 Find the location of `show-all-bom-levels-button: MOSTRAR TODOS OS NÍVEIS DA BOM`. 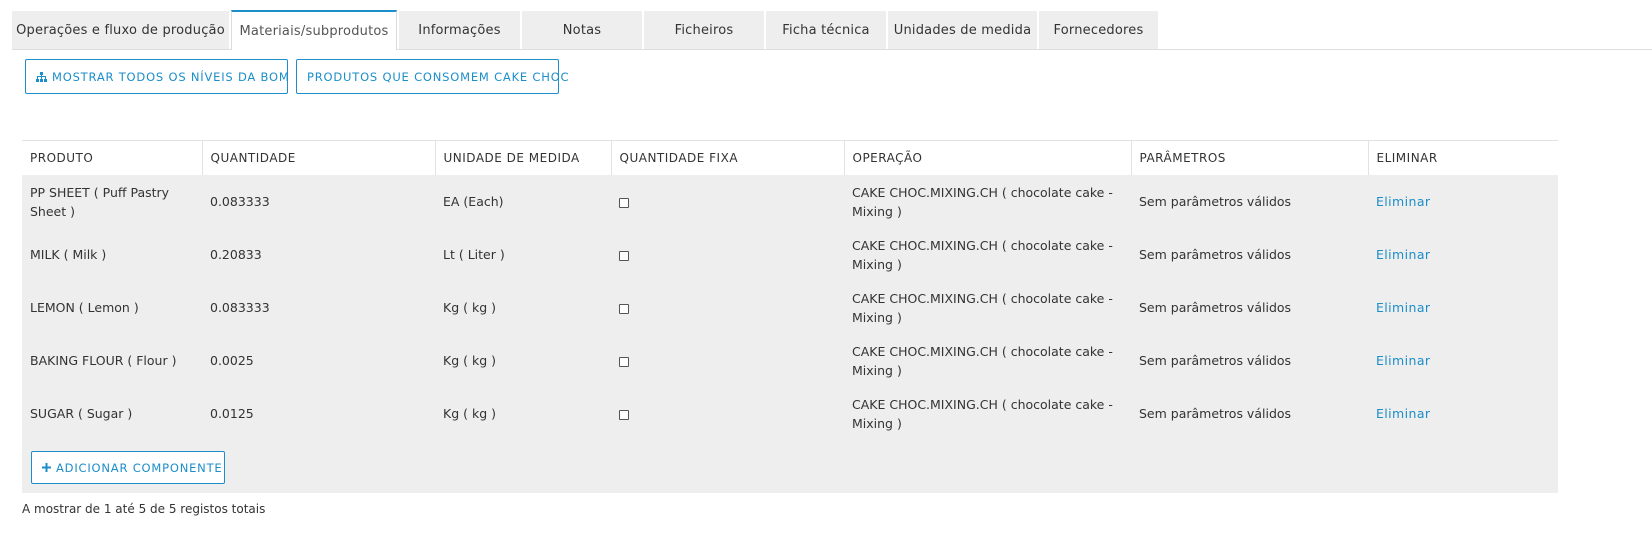

show-all-bom-levels-button: MOSTRAR TODOS OS NÍVEIS DA BOM is located at coordinates (157, 76).